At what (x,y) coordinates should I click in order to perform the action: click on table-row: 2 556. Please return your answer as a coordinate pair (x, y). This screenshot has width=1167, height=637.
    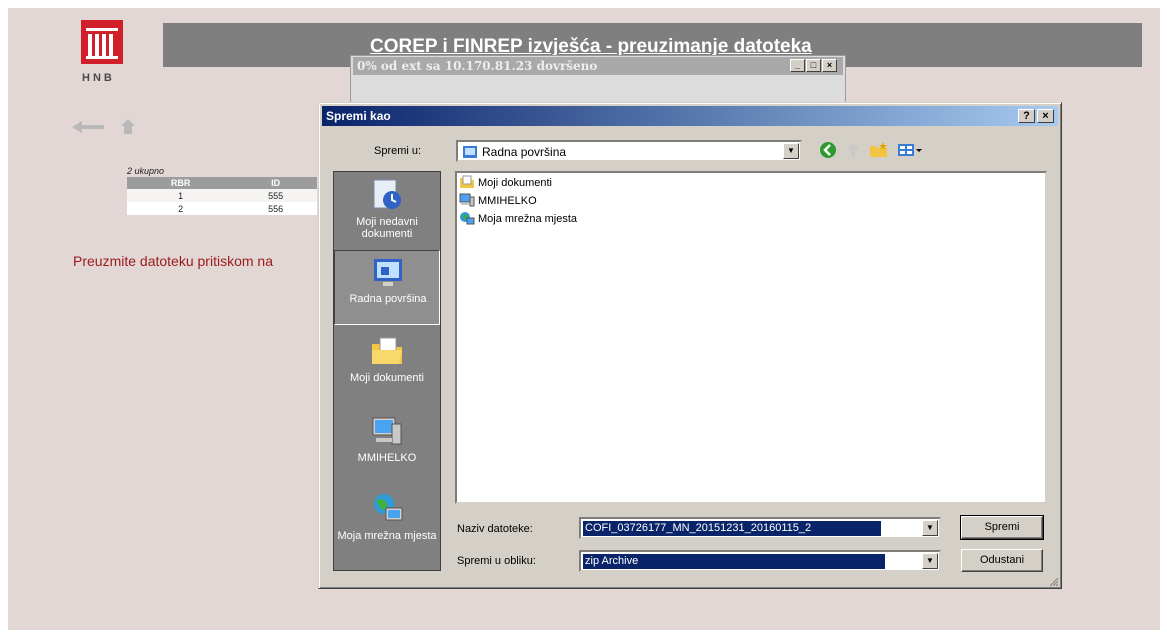
    Looking at the image, I should click on (222, 208).